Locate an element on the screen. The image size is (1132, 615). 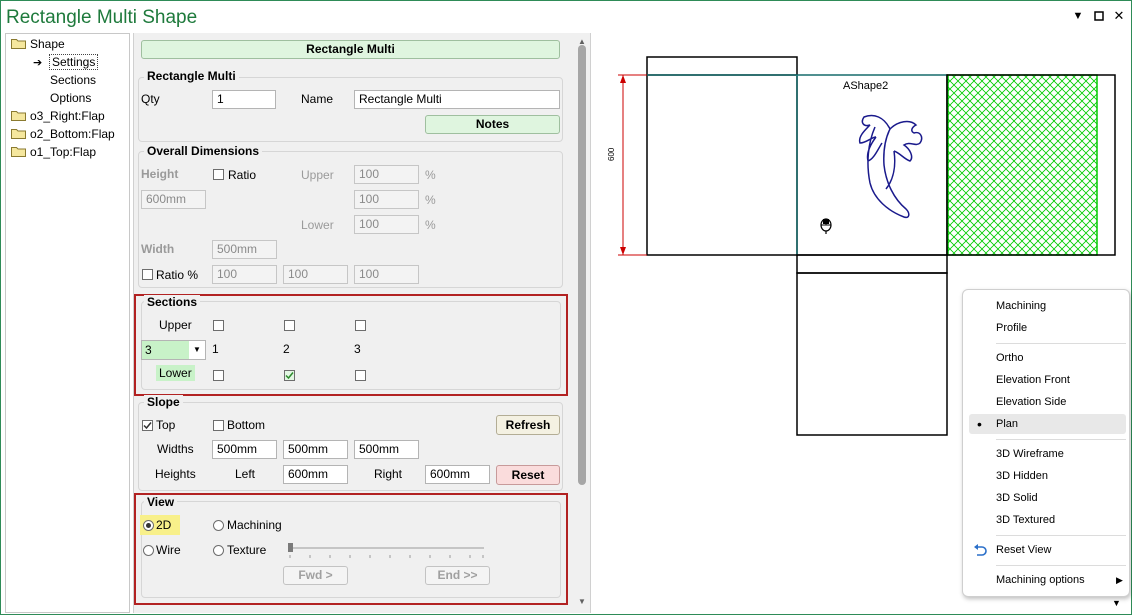
left-height-field: 600mm is located at coordinates (315, 474).